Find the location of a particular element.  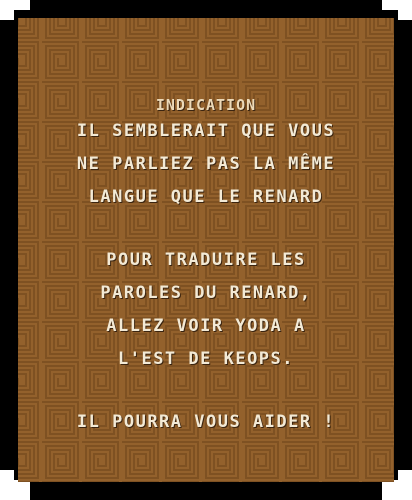

dialog-title: Indication is located at coordinates (206, 105).